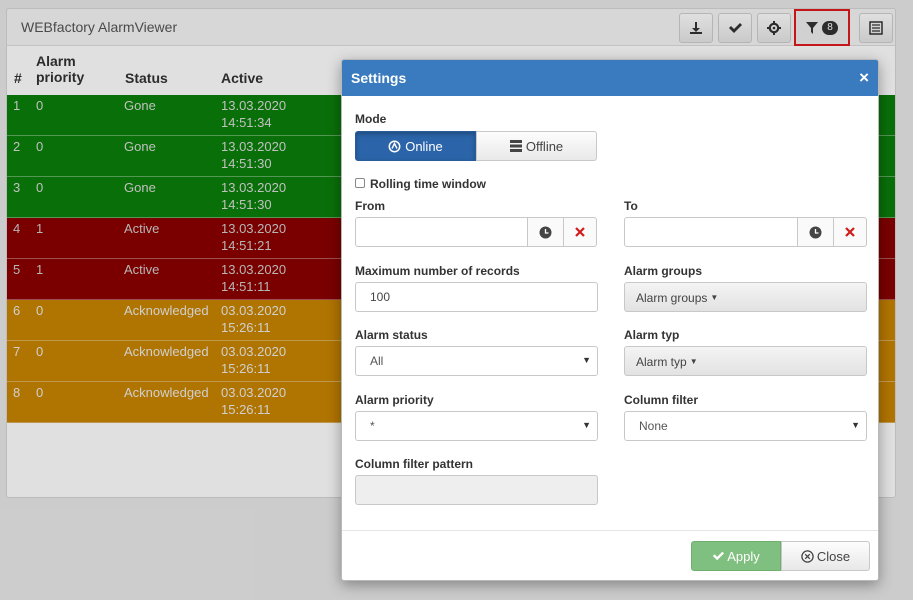  I want to click on mode-toggle: Online Offline, so click(476, 146).